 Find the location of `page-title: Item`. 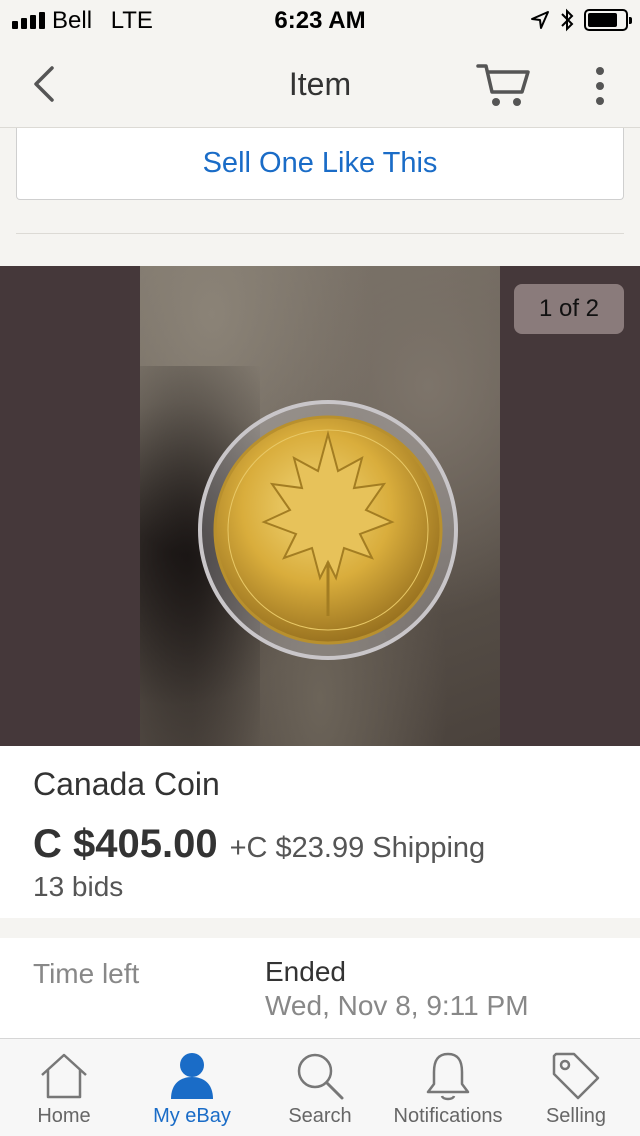

page-title: Item is located at coordinates (320, 84).